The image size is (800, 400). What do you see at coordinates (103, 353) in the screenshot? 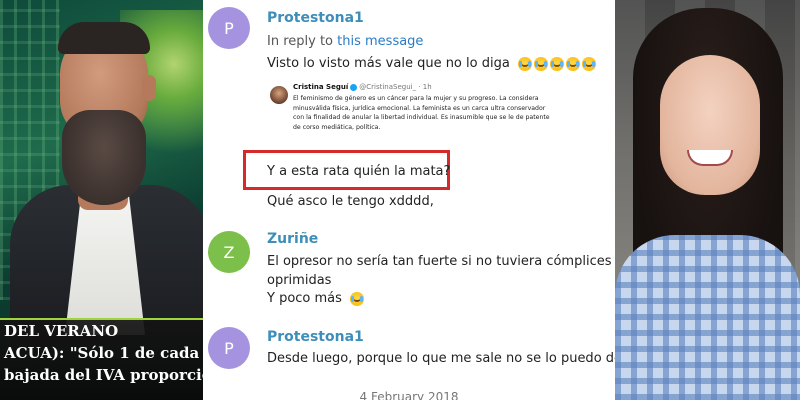
I see `ticker-line-2: ACUA): "Sólo 1 de cada 3 c` at bounding box center [103, 353].